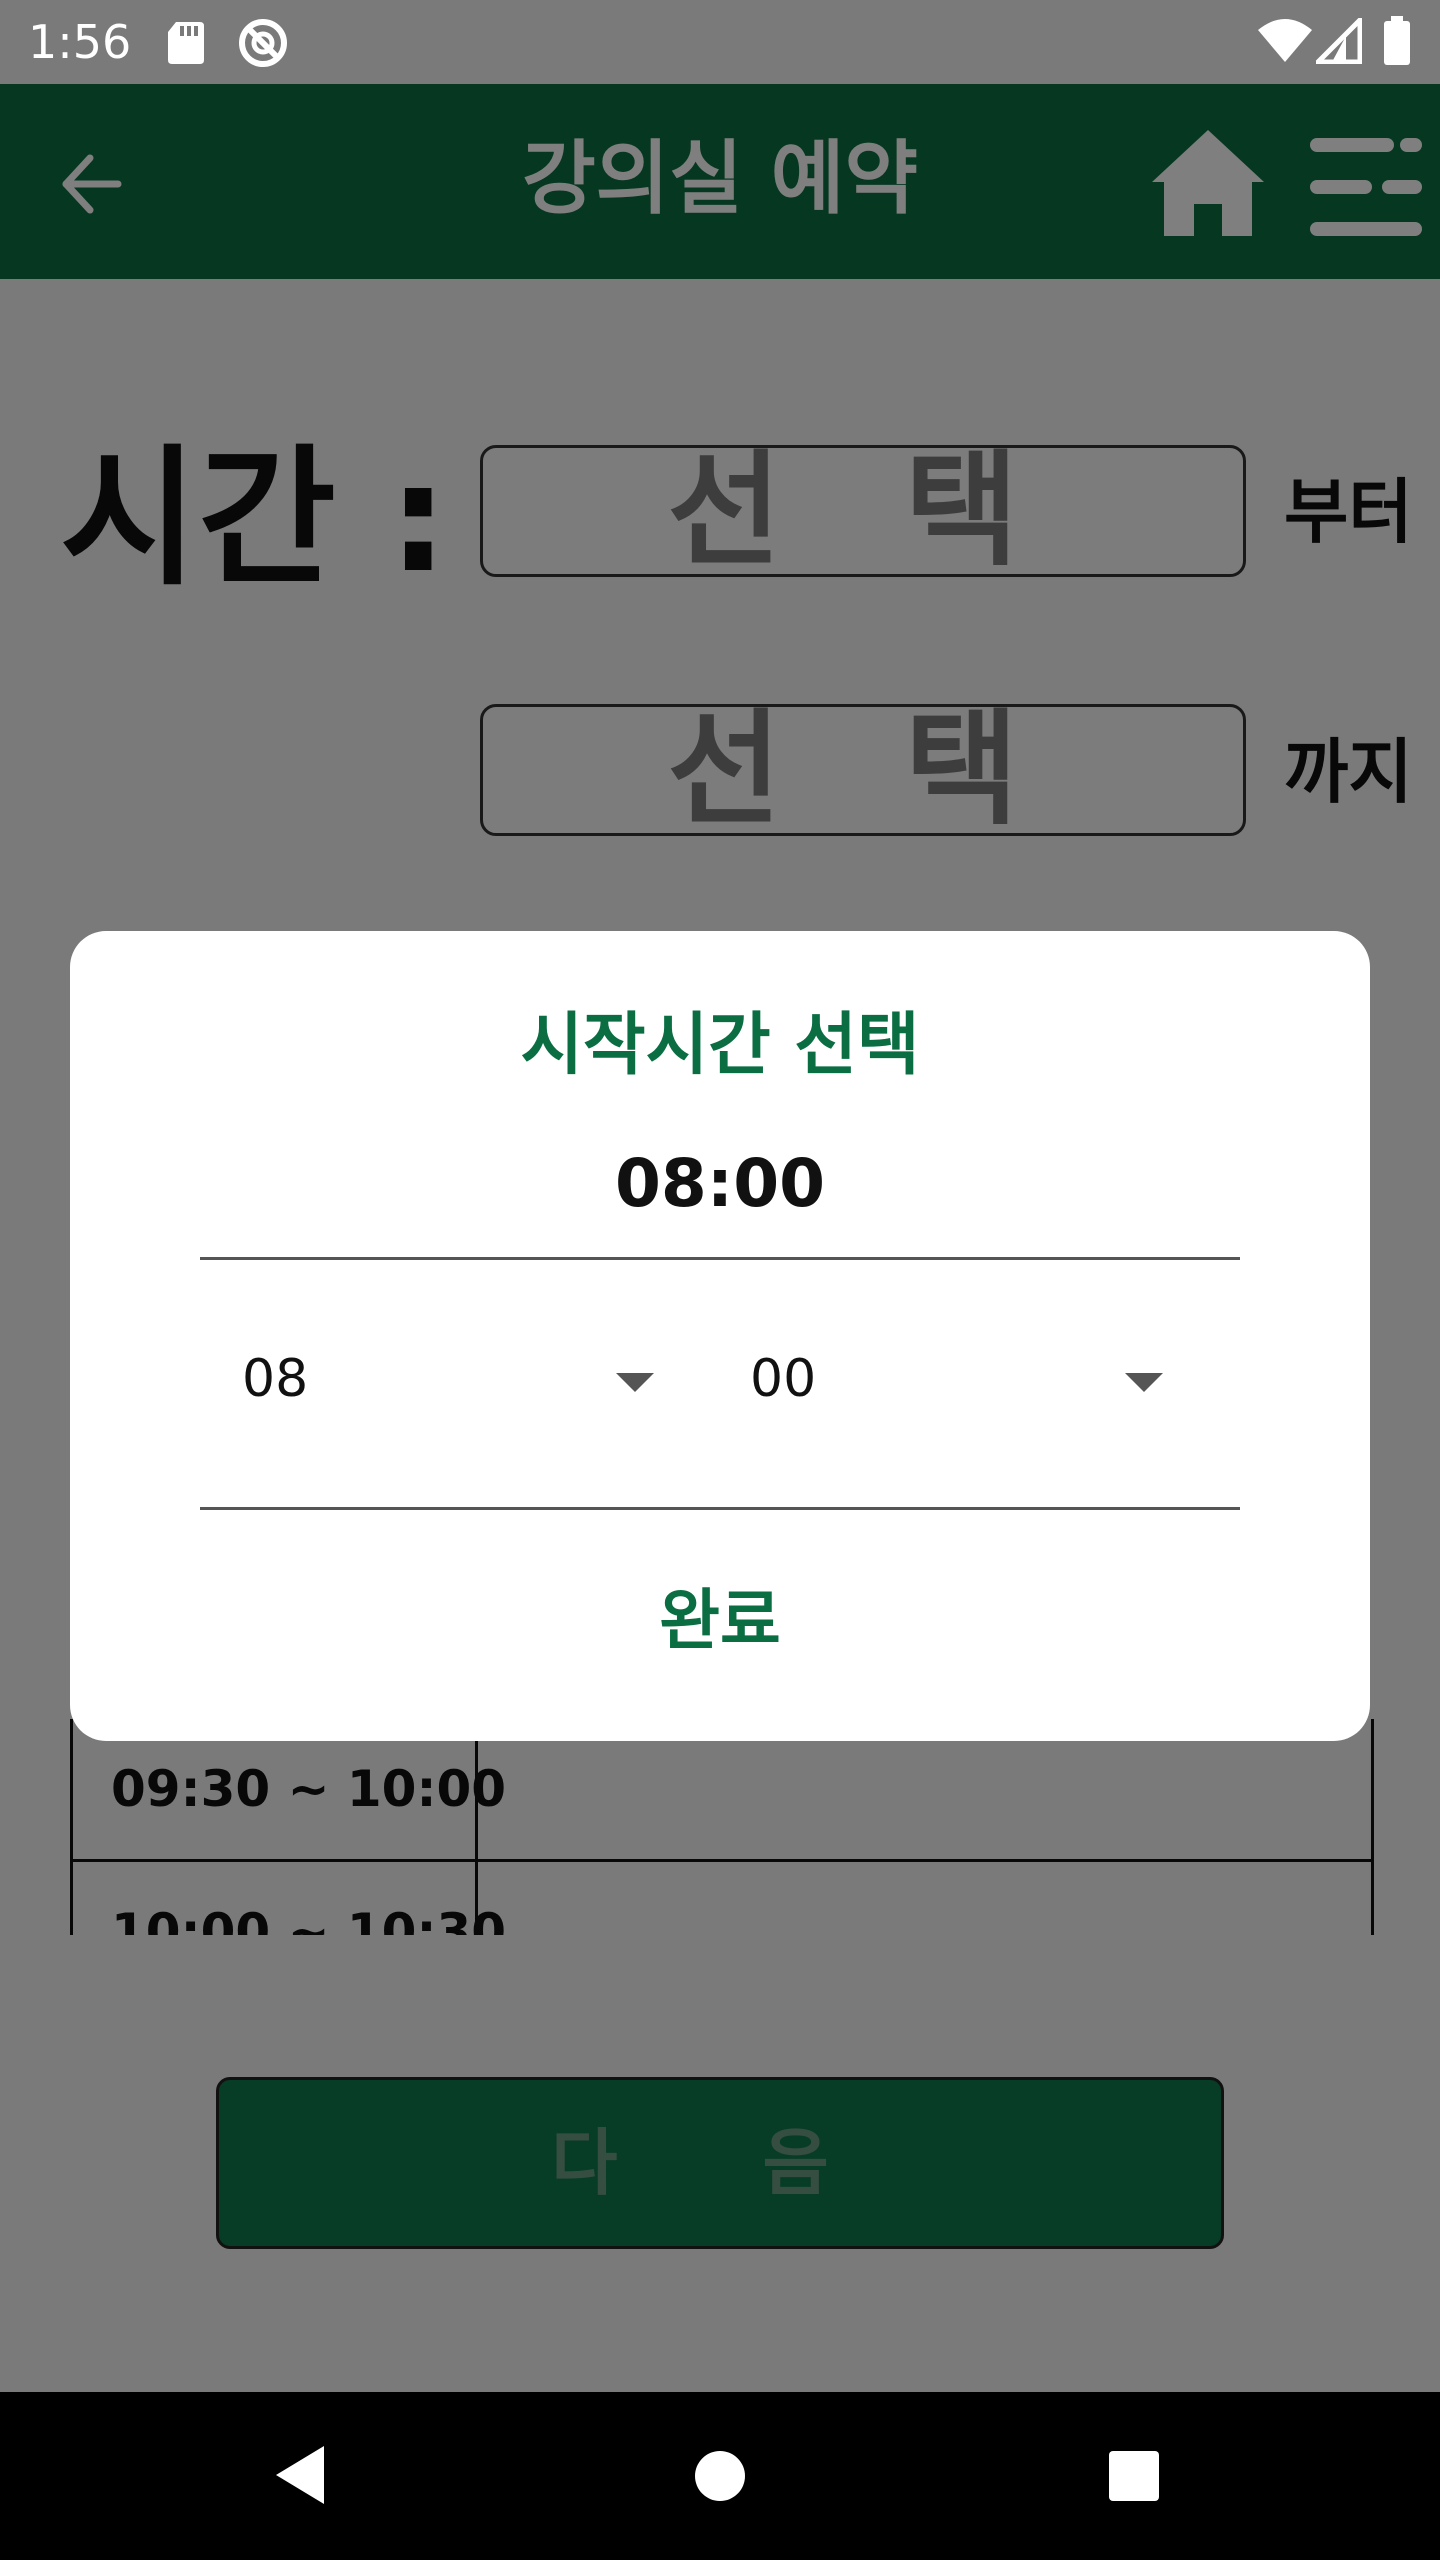 The image size is (1440, 2560). Describe the element at coordinates (1337, 40) in the screenshot. I see `signal-icon` at that location.